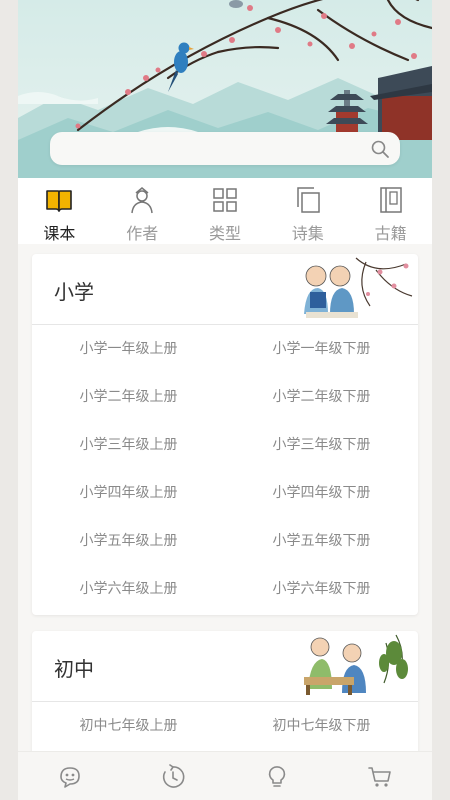 The height and width of the screenshot is (800, 450). What do you see at coordinates (390, 233) in the screenshot?
I see `tab-label: 古籍` at bounding box center [390, 233].